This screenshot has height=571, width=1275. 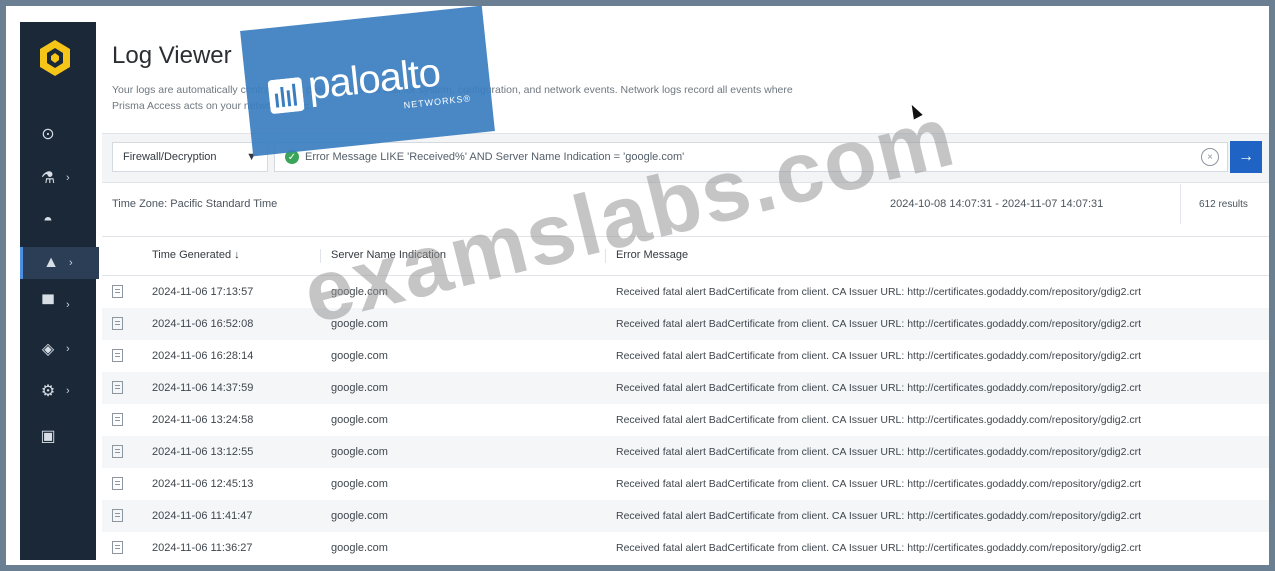 What do you see at coordinates (1214, 204) in the screenshot?
I see `results-count: 612 results` at bounding box center [1214, 204].